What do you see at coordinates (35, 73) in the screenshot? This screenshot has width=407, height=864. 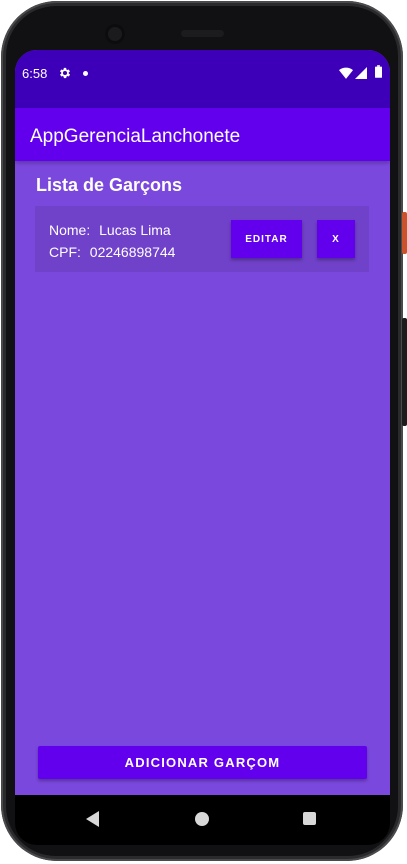 I see `status-time: 6:58` at bounding box center [35, 73].